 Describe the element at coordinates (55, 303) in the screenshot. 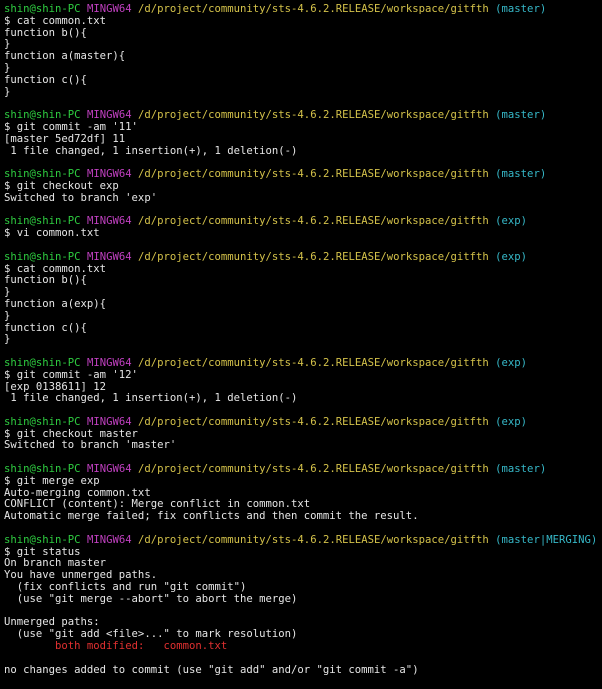

I see `output-text: function a(exp){` at that location.